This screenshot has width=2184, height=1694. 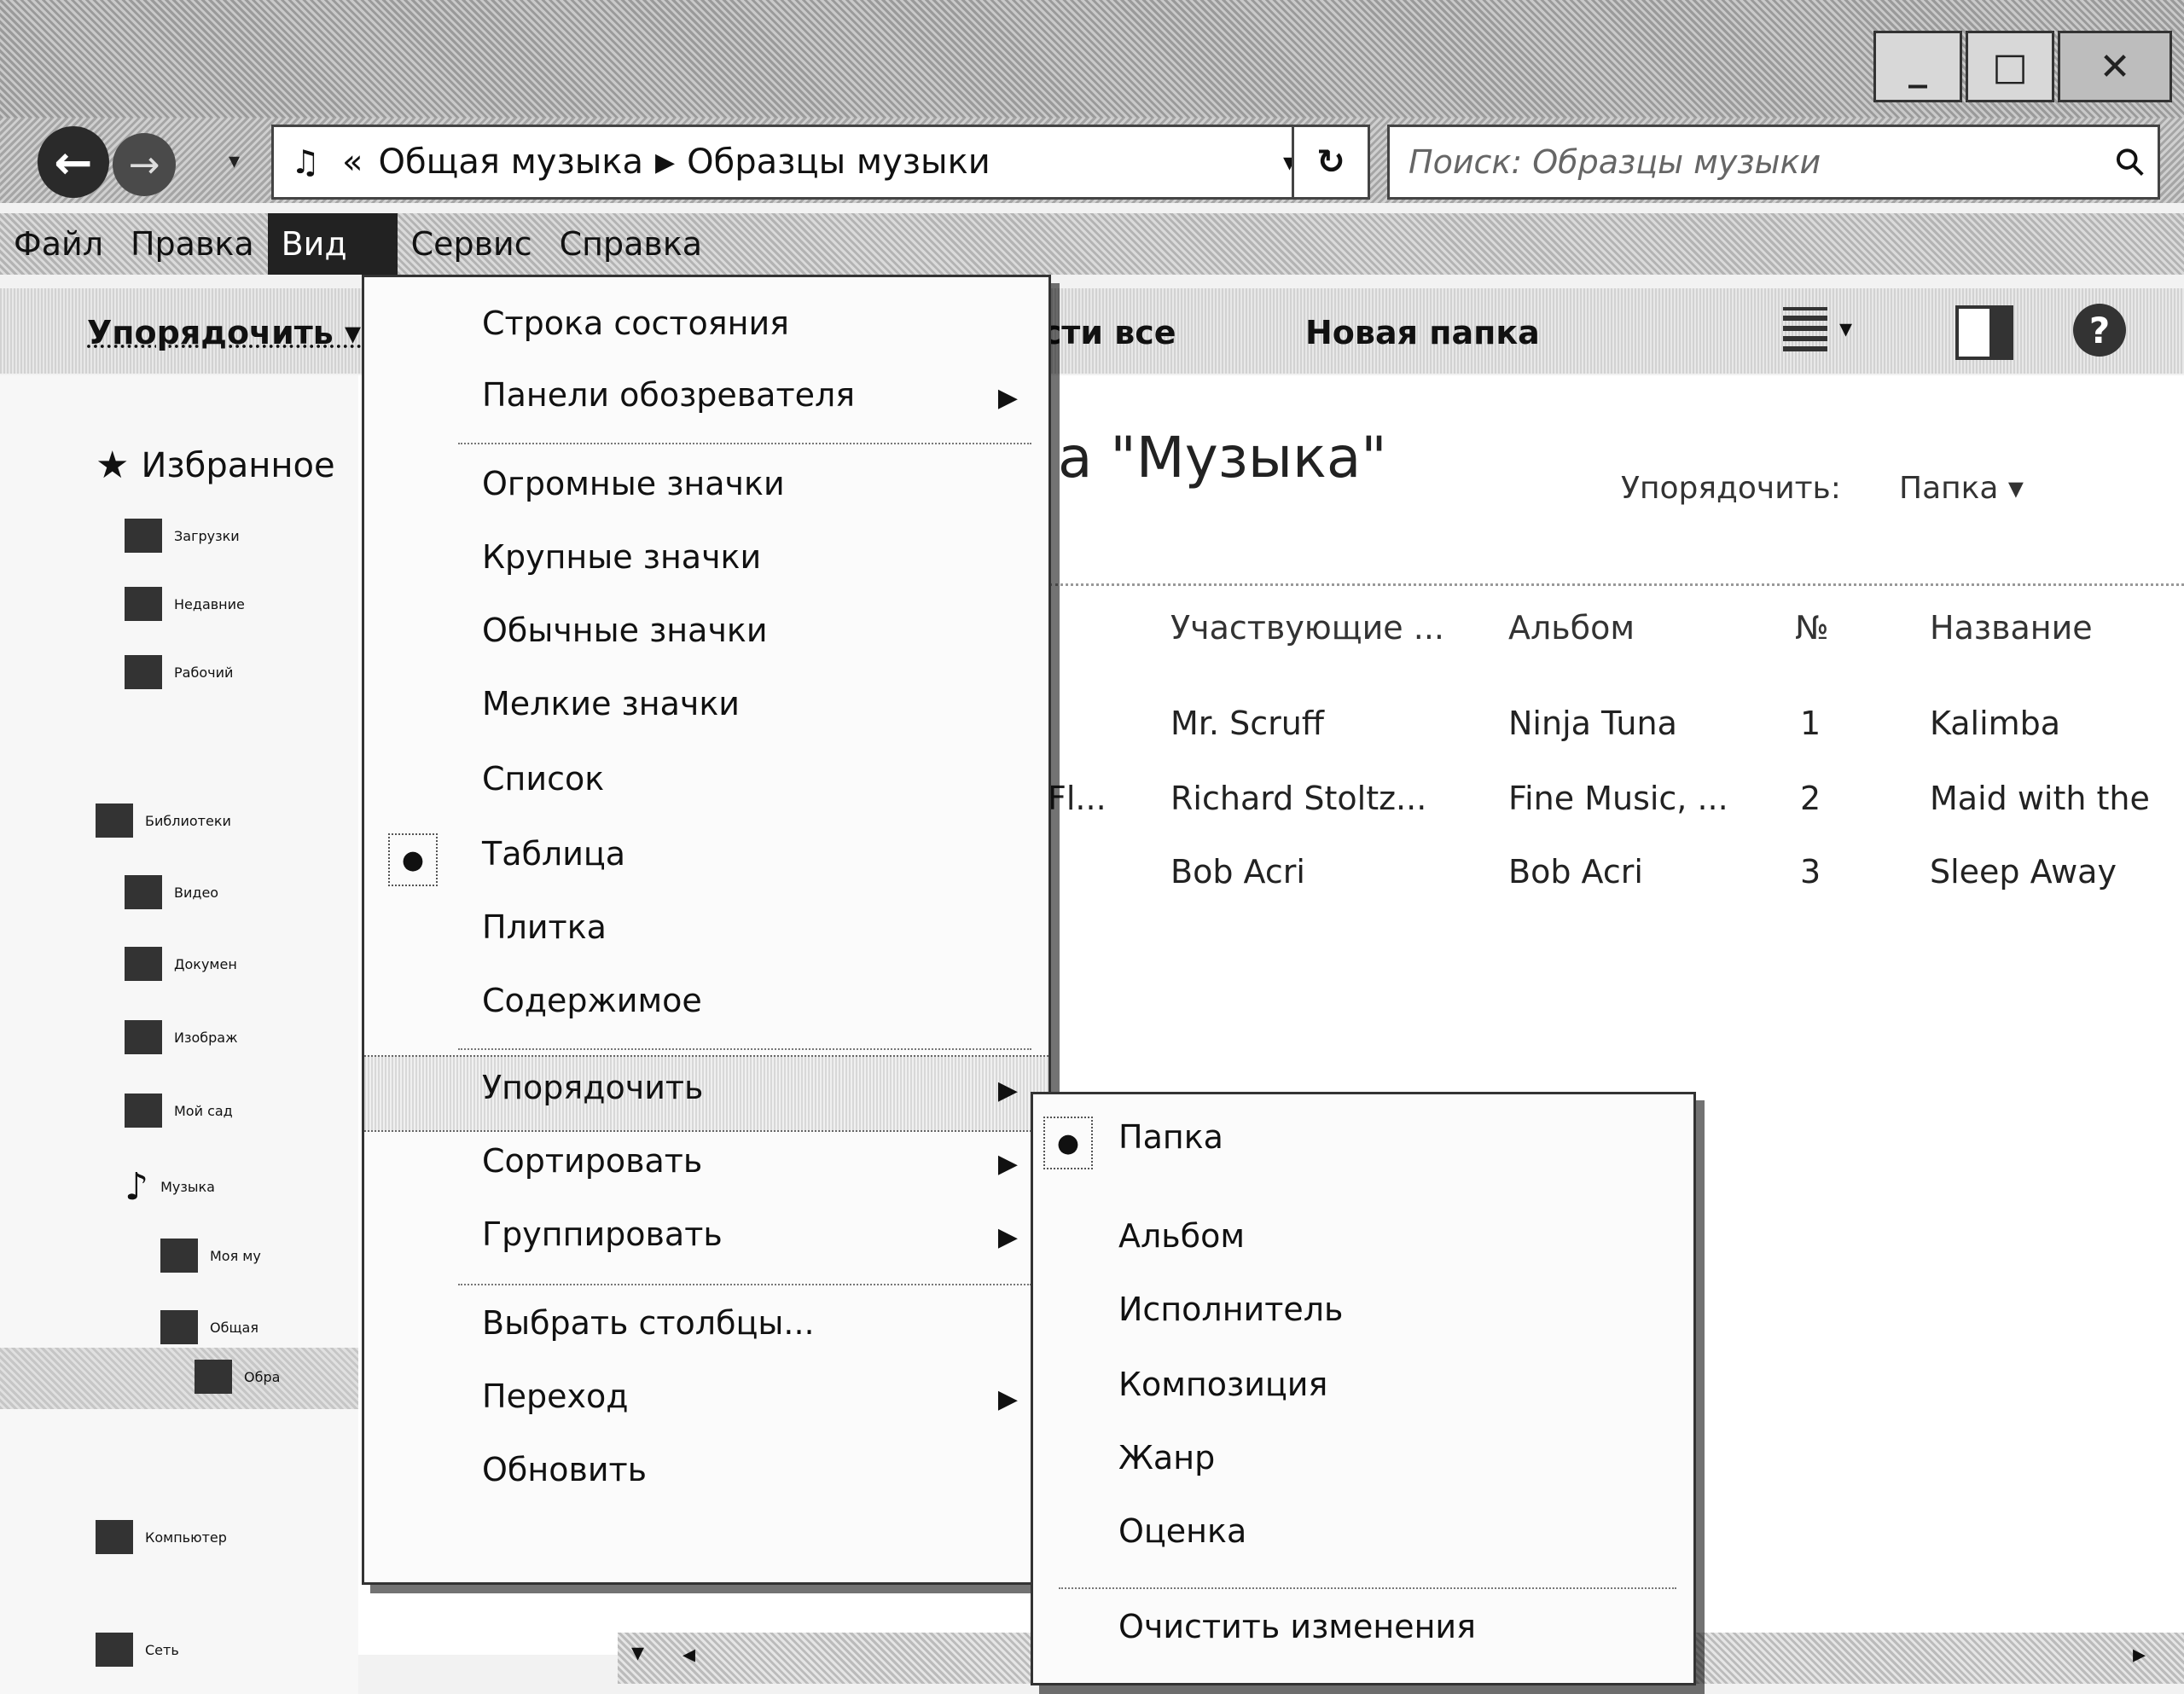 I want to click on breadcrumb-shared-music: Общая музыка, so click(x=511, y=162).